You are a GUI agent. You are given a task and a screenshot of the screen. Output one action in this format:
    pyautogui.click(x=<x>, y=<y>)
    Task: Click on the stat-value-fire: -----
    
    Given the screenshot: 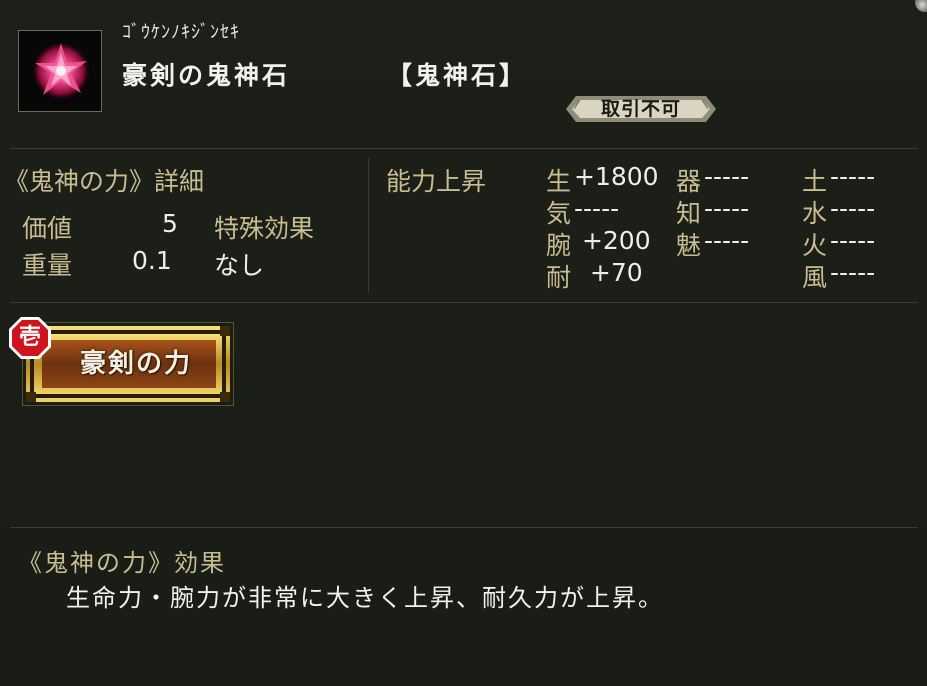 What is the action you would take?
    pyautogui.click(x=853, y=240)
    